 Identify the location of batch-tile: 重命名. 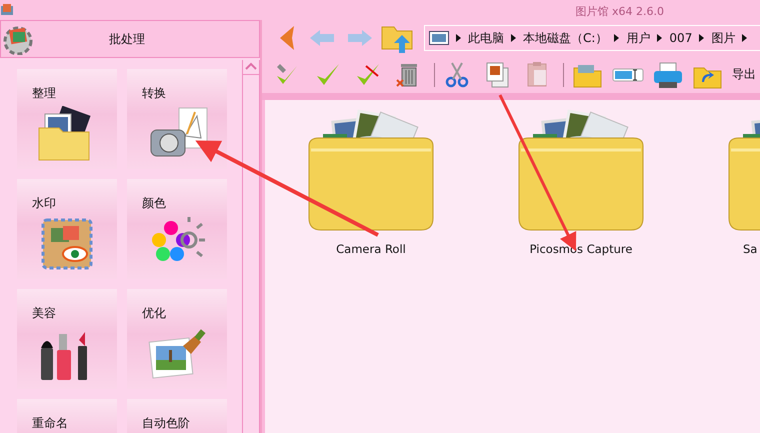
(67, 416).